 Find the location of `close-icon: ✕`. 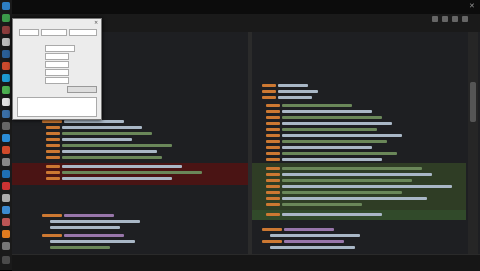

close-icon: ✕ is located at coordinates (472, 6).